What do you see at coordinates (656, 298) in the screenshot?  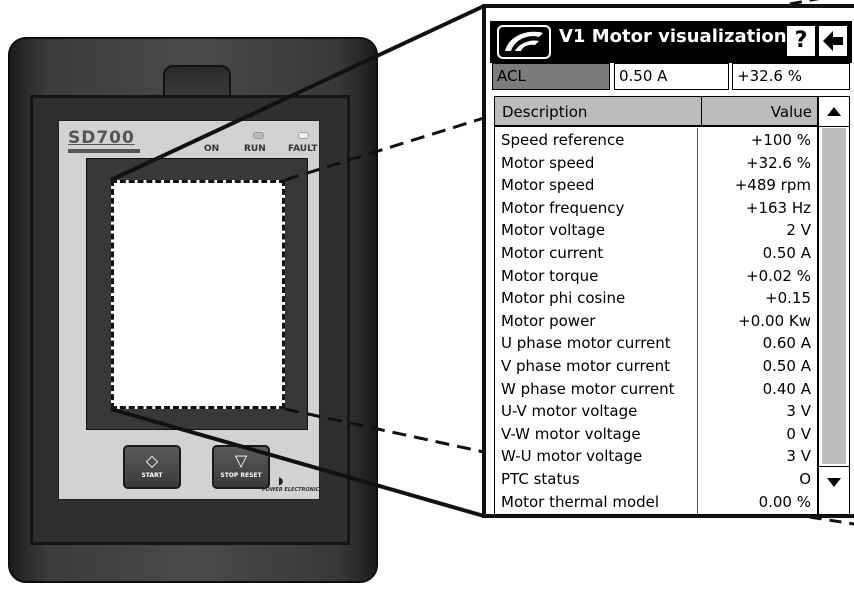 I see `table-row: Motor phi cosine +0.15` at bounding box center [656, 298].